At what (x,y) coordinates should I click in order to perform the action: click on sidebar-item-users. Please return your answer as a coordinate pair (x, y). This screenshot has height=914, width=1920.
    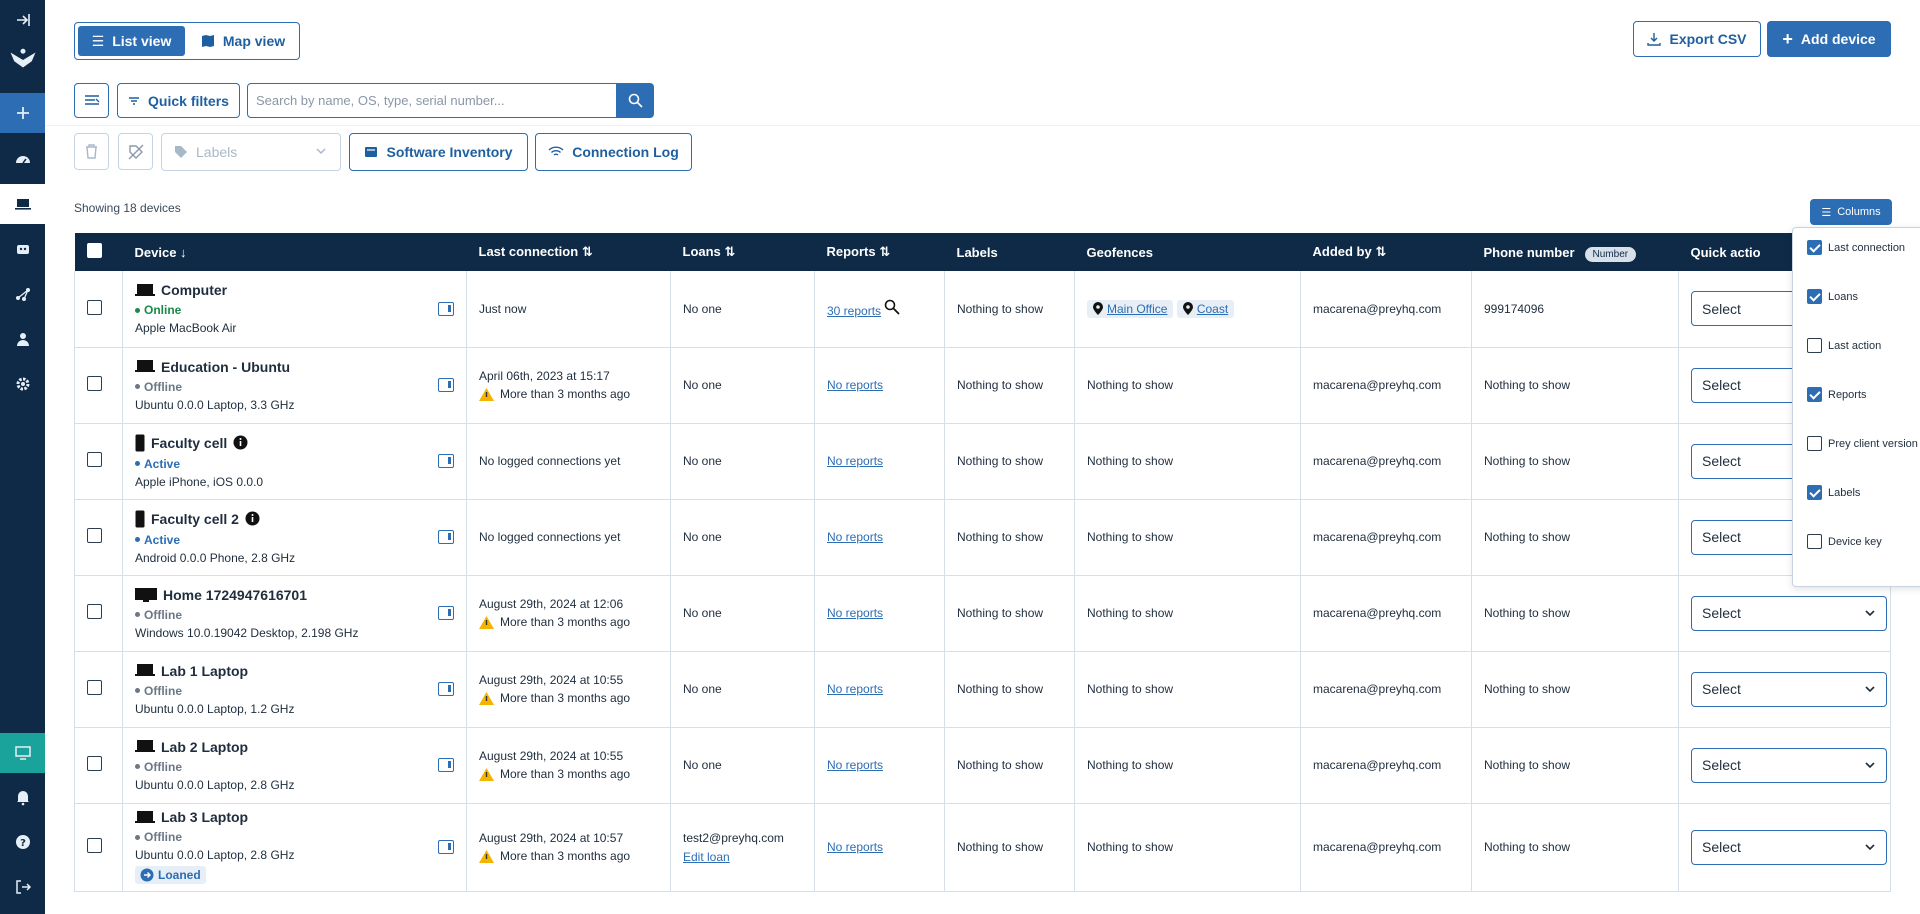
    Looking at the image, I should click on (22, 339).